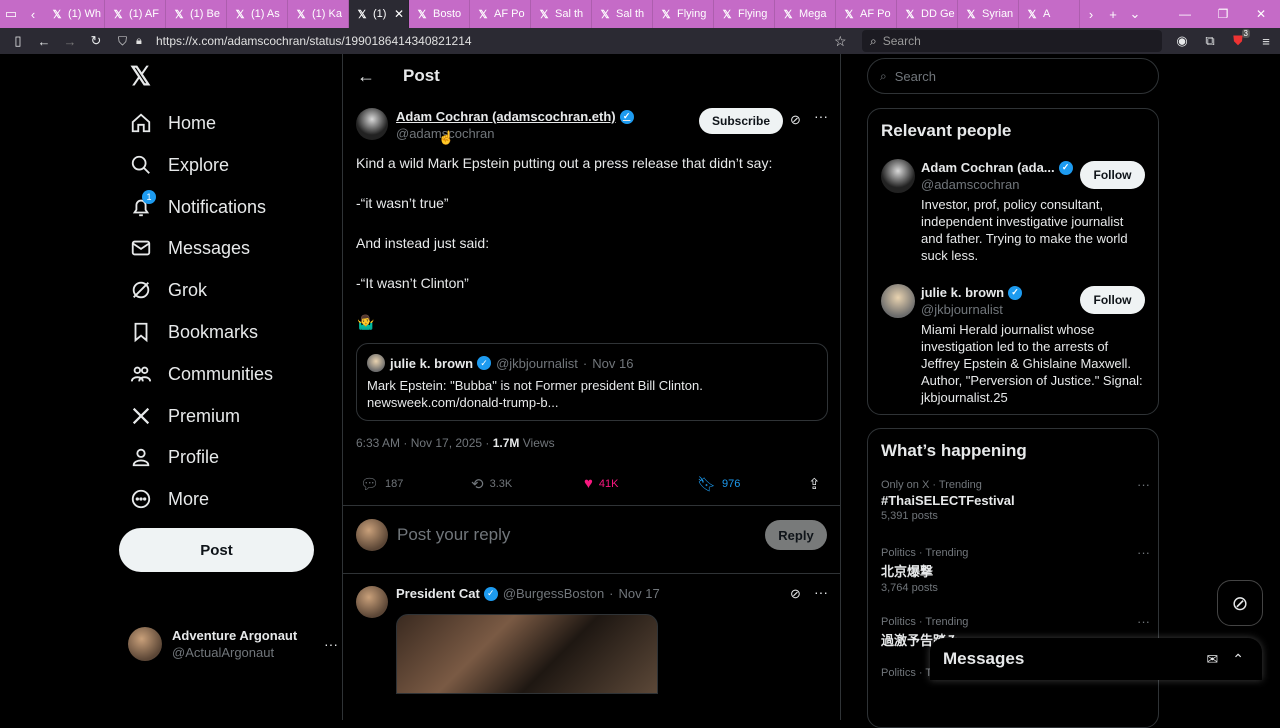 The height and width of the screenshot is (728, 1280). What do you see at coordinates (491, 484) in the screenshot?
I see `repost-action: ⟲ 3.3K` at bounding box center [491, 484].